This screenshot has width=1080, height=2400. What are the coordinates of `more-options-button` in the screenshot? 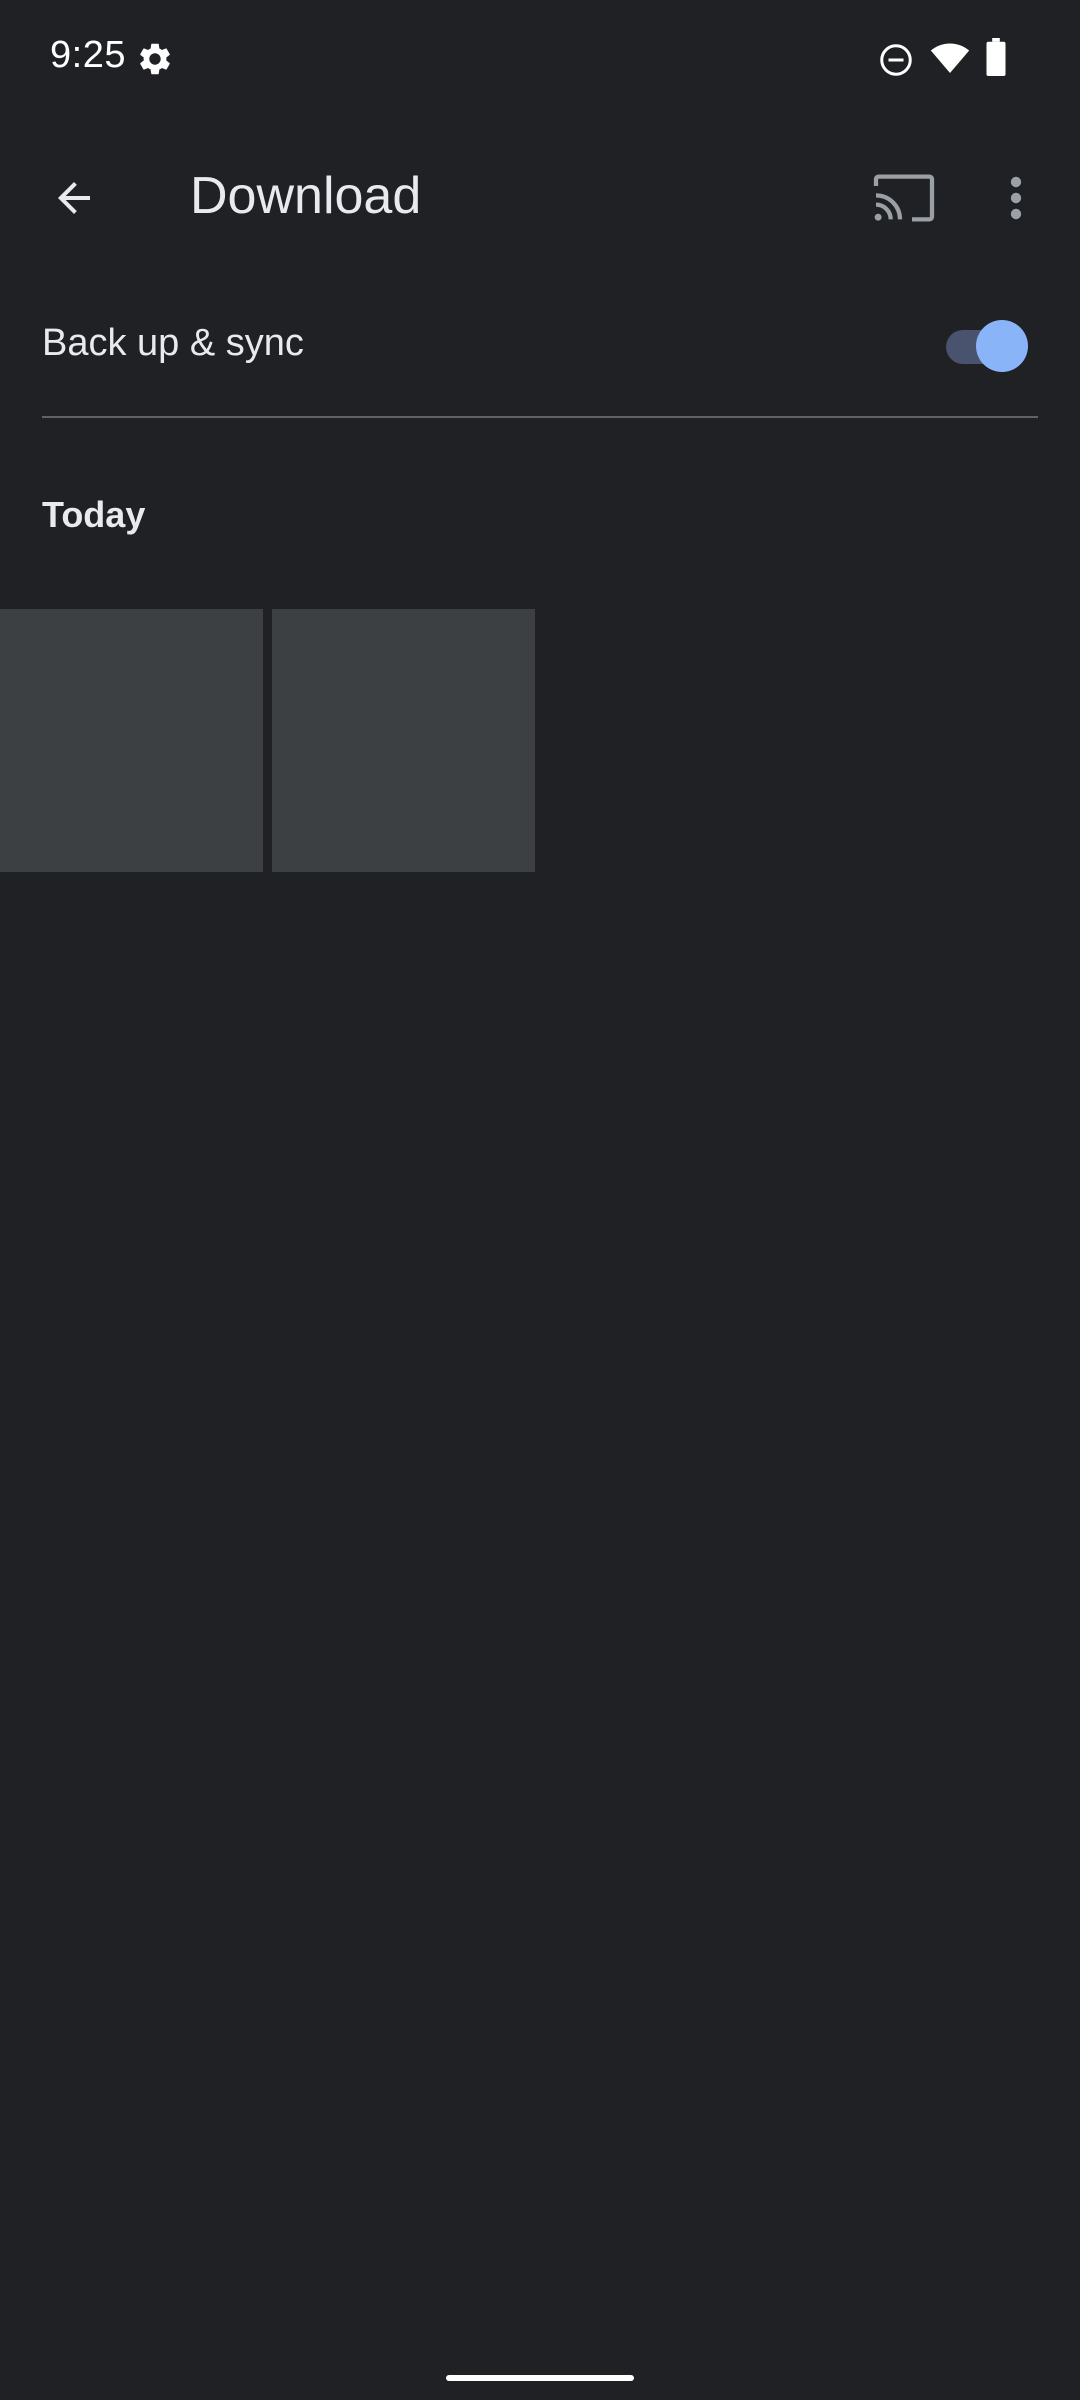 It's located at (1016, 198).